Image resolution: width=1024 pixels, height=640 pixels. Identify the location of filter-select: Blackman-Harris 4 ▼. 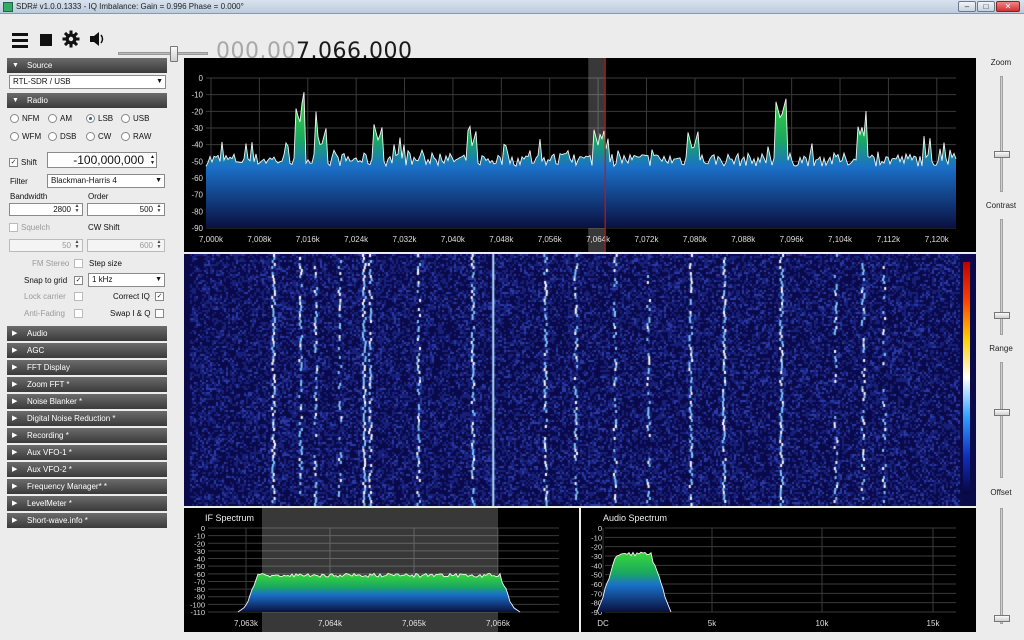
(106, 181).